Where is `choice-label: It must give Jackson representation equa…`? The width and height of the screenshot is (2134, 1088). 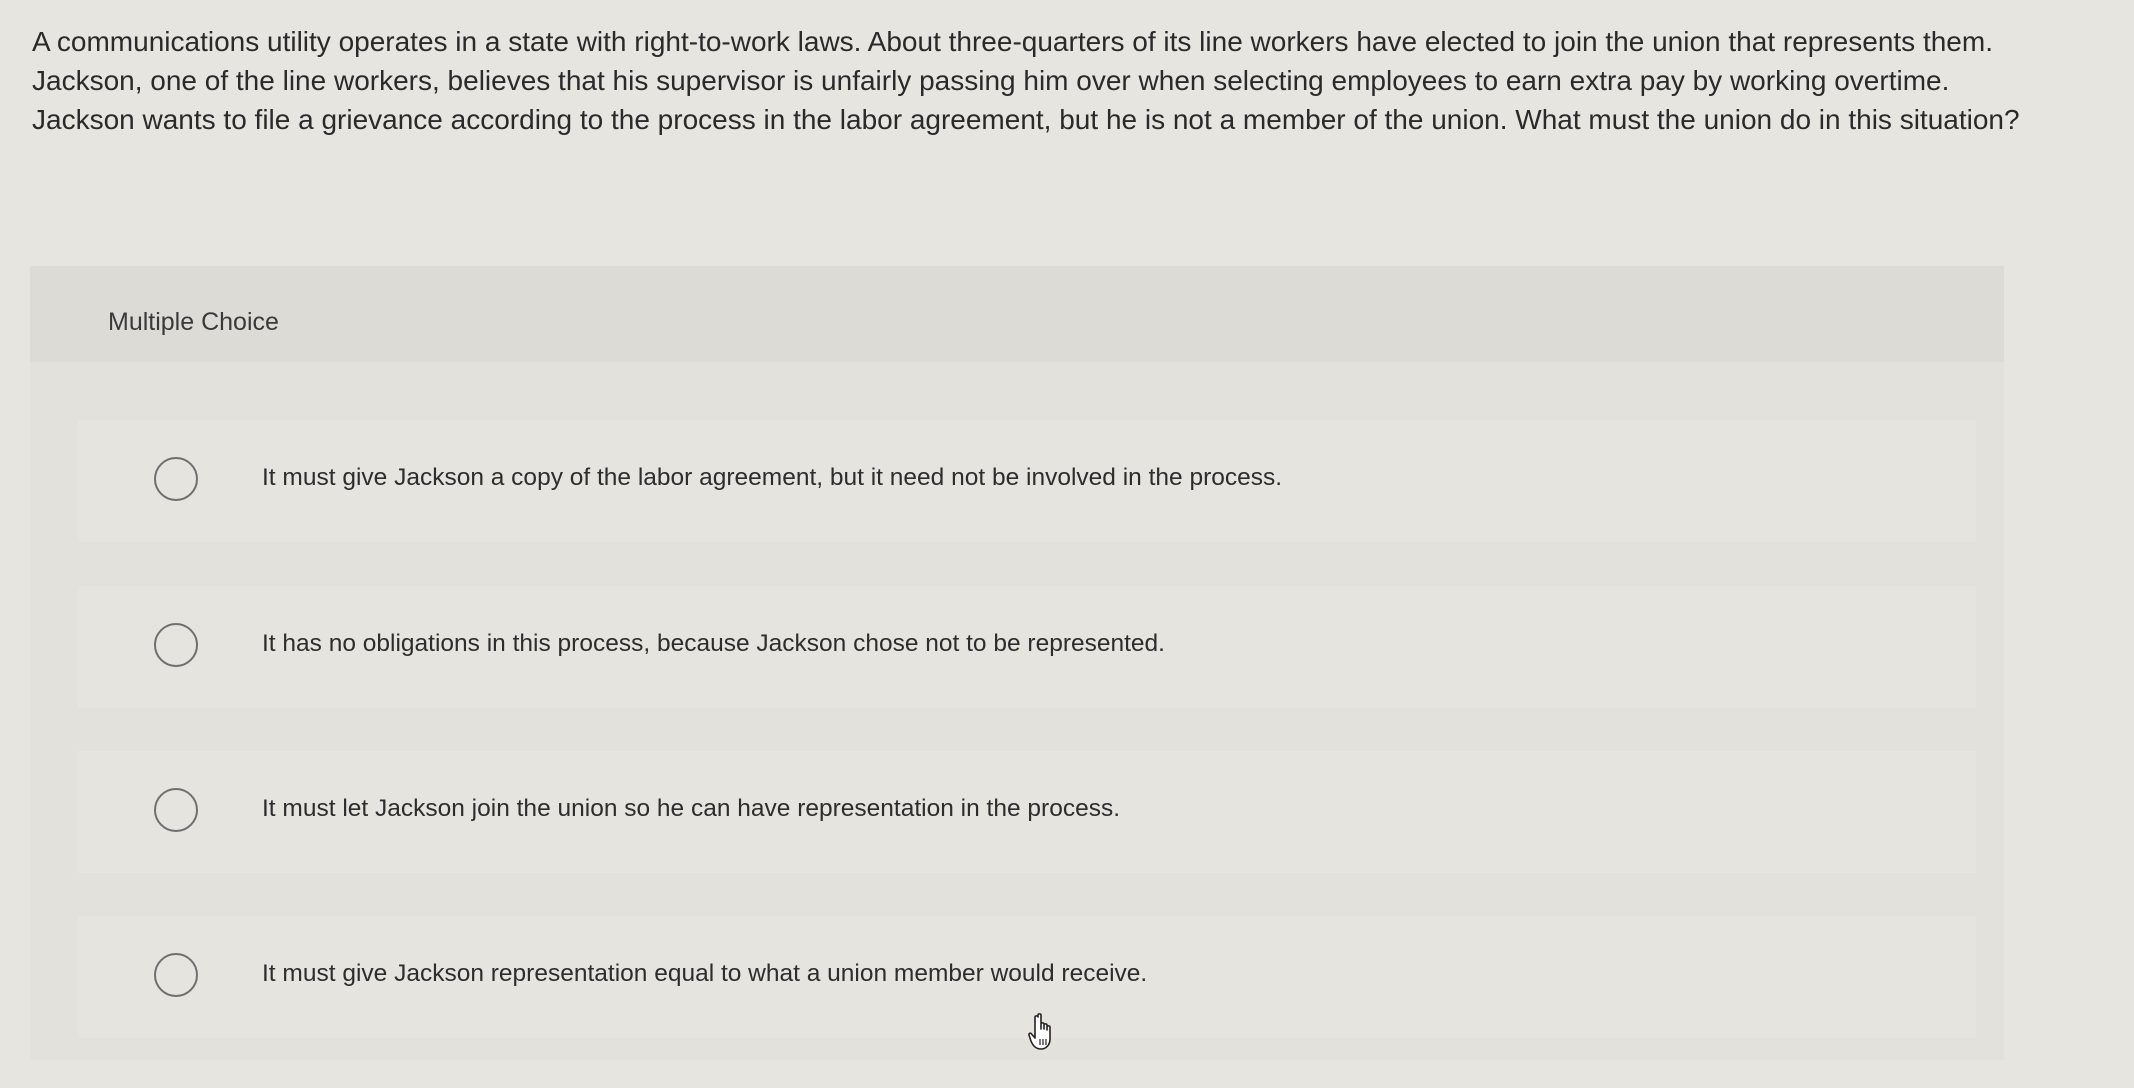 choice-label: It must give Jackson representation equa… is located at coordinates (704, 974).